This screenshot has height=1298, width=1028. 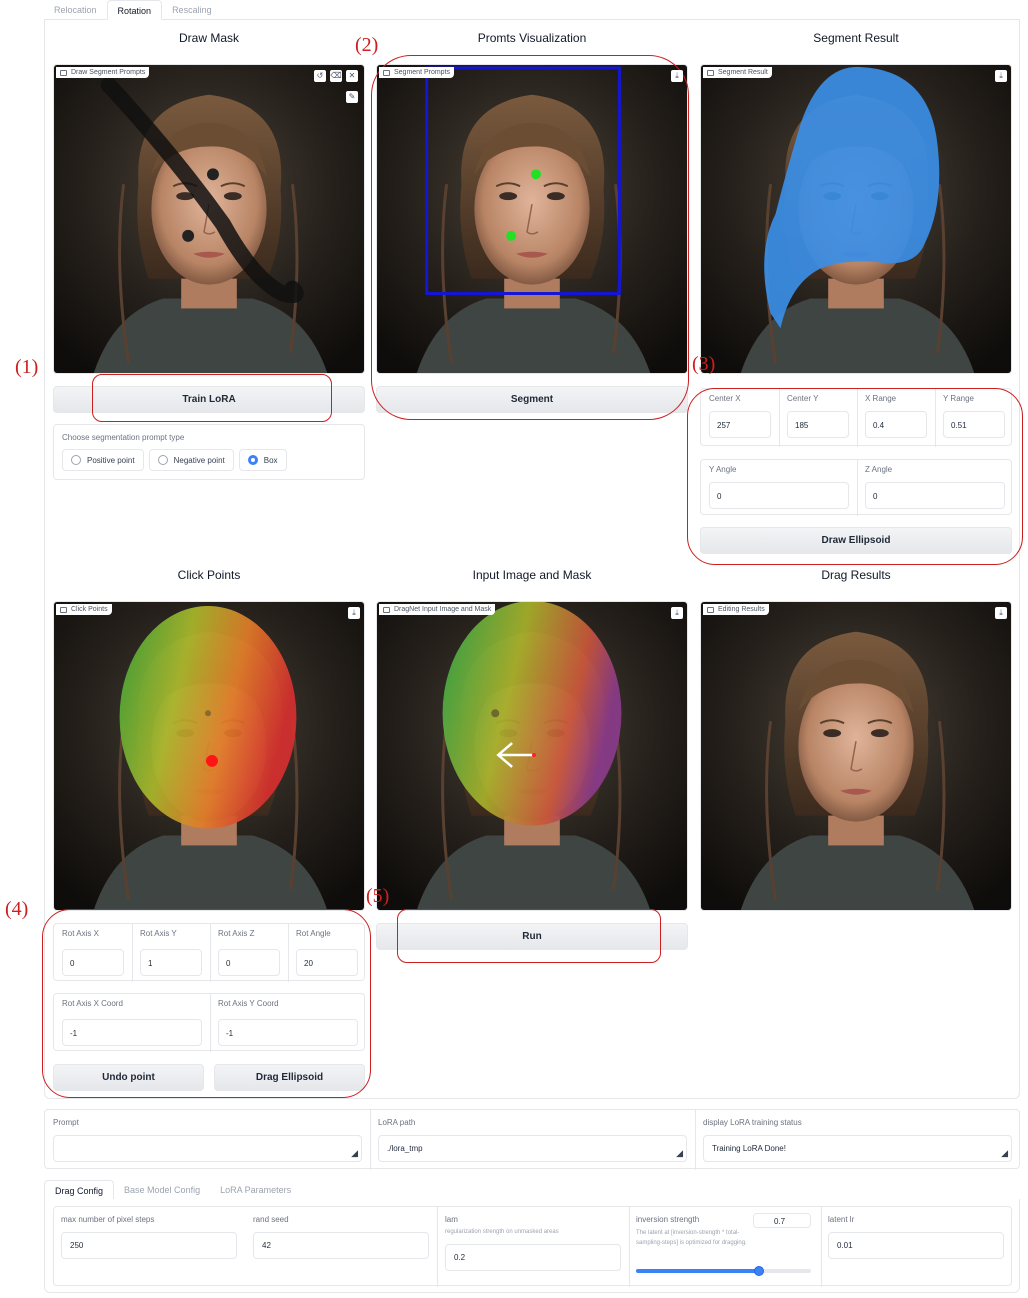 What do you see at coordinates (80, 933) in the screenshot?
I see `rot-axis-x-label: Rot Axis X` at bounding box center [80, 933].